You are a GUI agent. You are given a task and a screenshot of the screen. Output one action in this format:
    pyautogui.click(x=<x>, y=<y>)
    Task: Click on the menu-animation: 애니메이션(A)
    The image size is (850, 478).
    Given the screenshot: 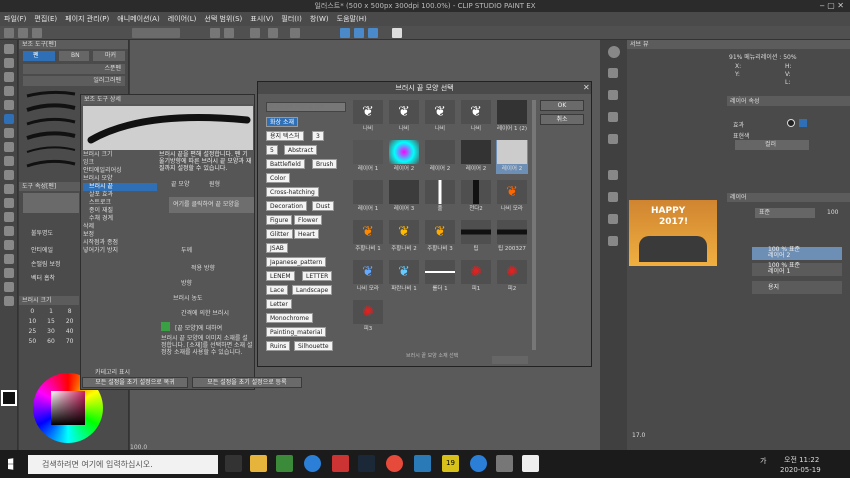 What is the action you would take?
    pyautogui.click(x=138, y=19)
    